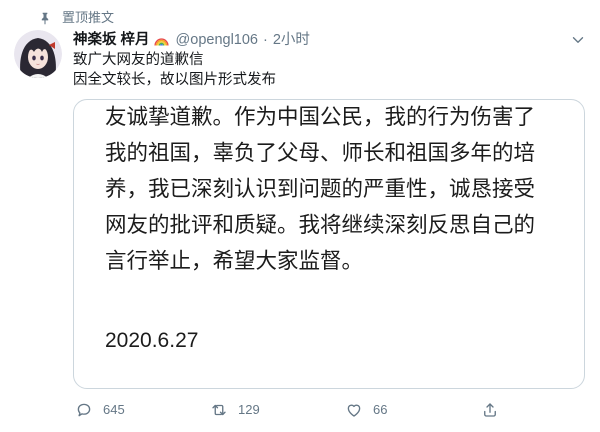 The width and height of the screenshot is (600, 432). I want to click on timestamp: 2小时, so click(291, 40).